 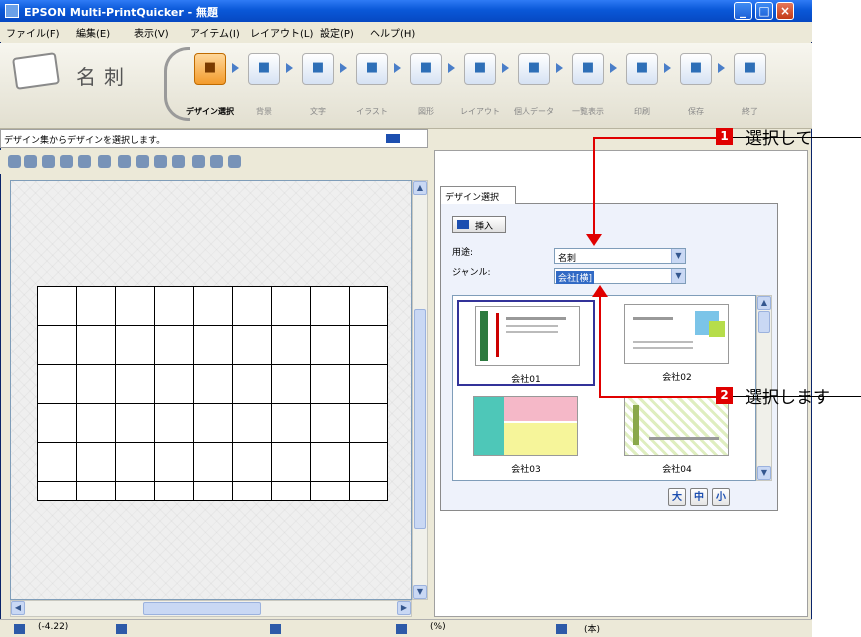 I want to click on tool-button-background: ■, so click(x=264, y=69).